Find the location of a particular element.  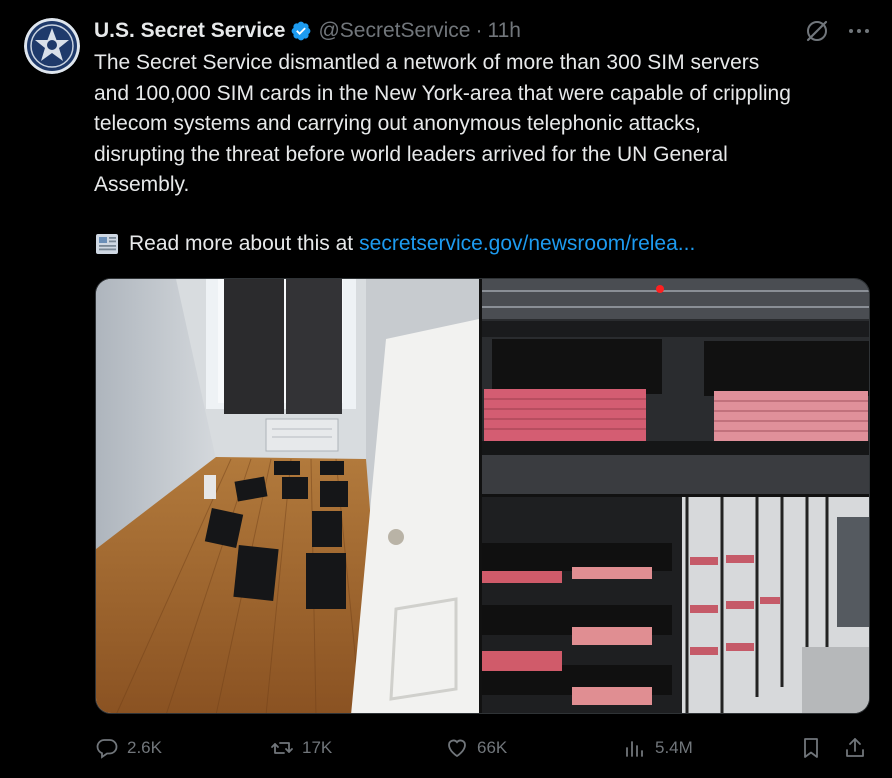

views-chart-icon is located at coordinates (639, 748).